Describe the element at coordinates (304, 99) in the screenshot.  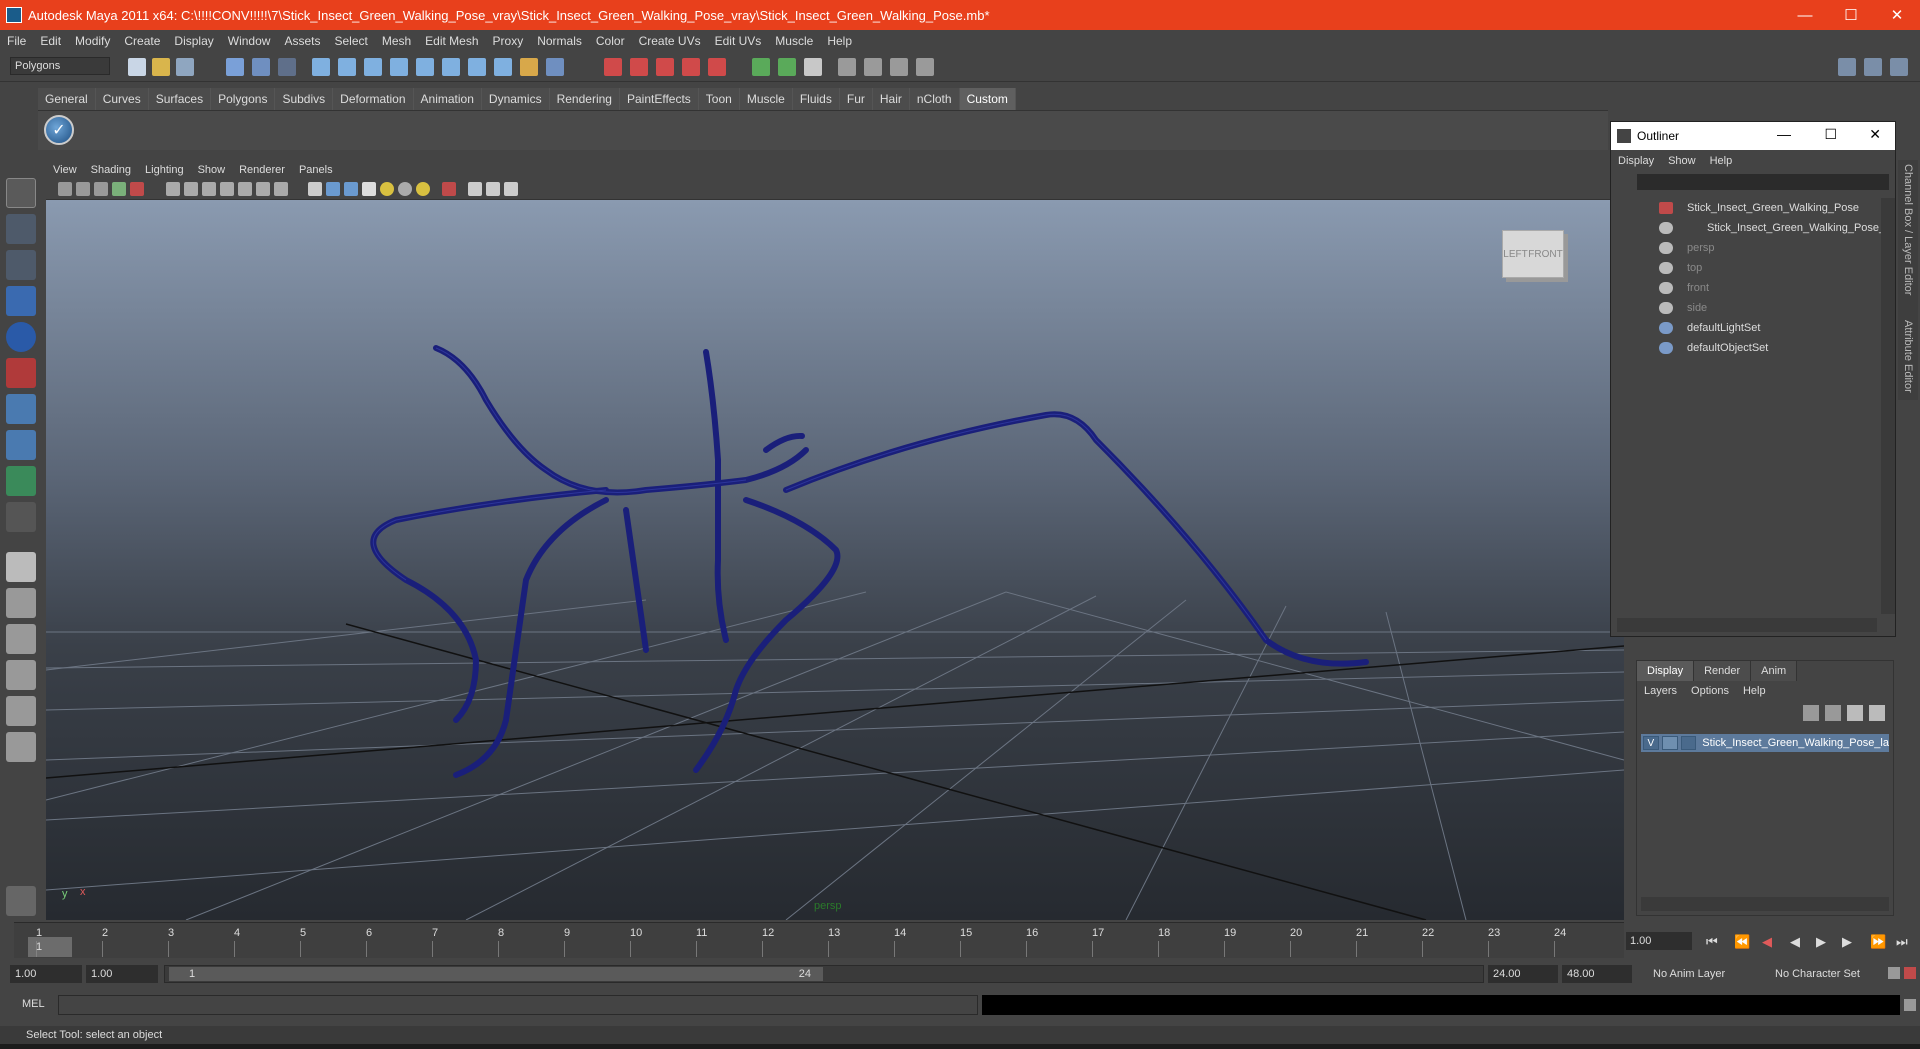
I see `shelf-tab-subdivs: Subdivs` at that location.